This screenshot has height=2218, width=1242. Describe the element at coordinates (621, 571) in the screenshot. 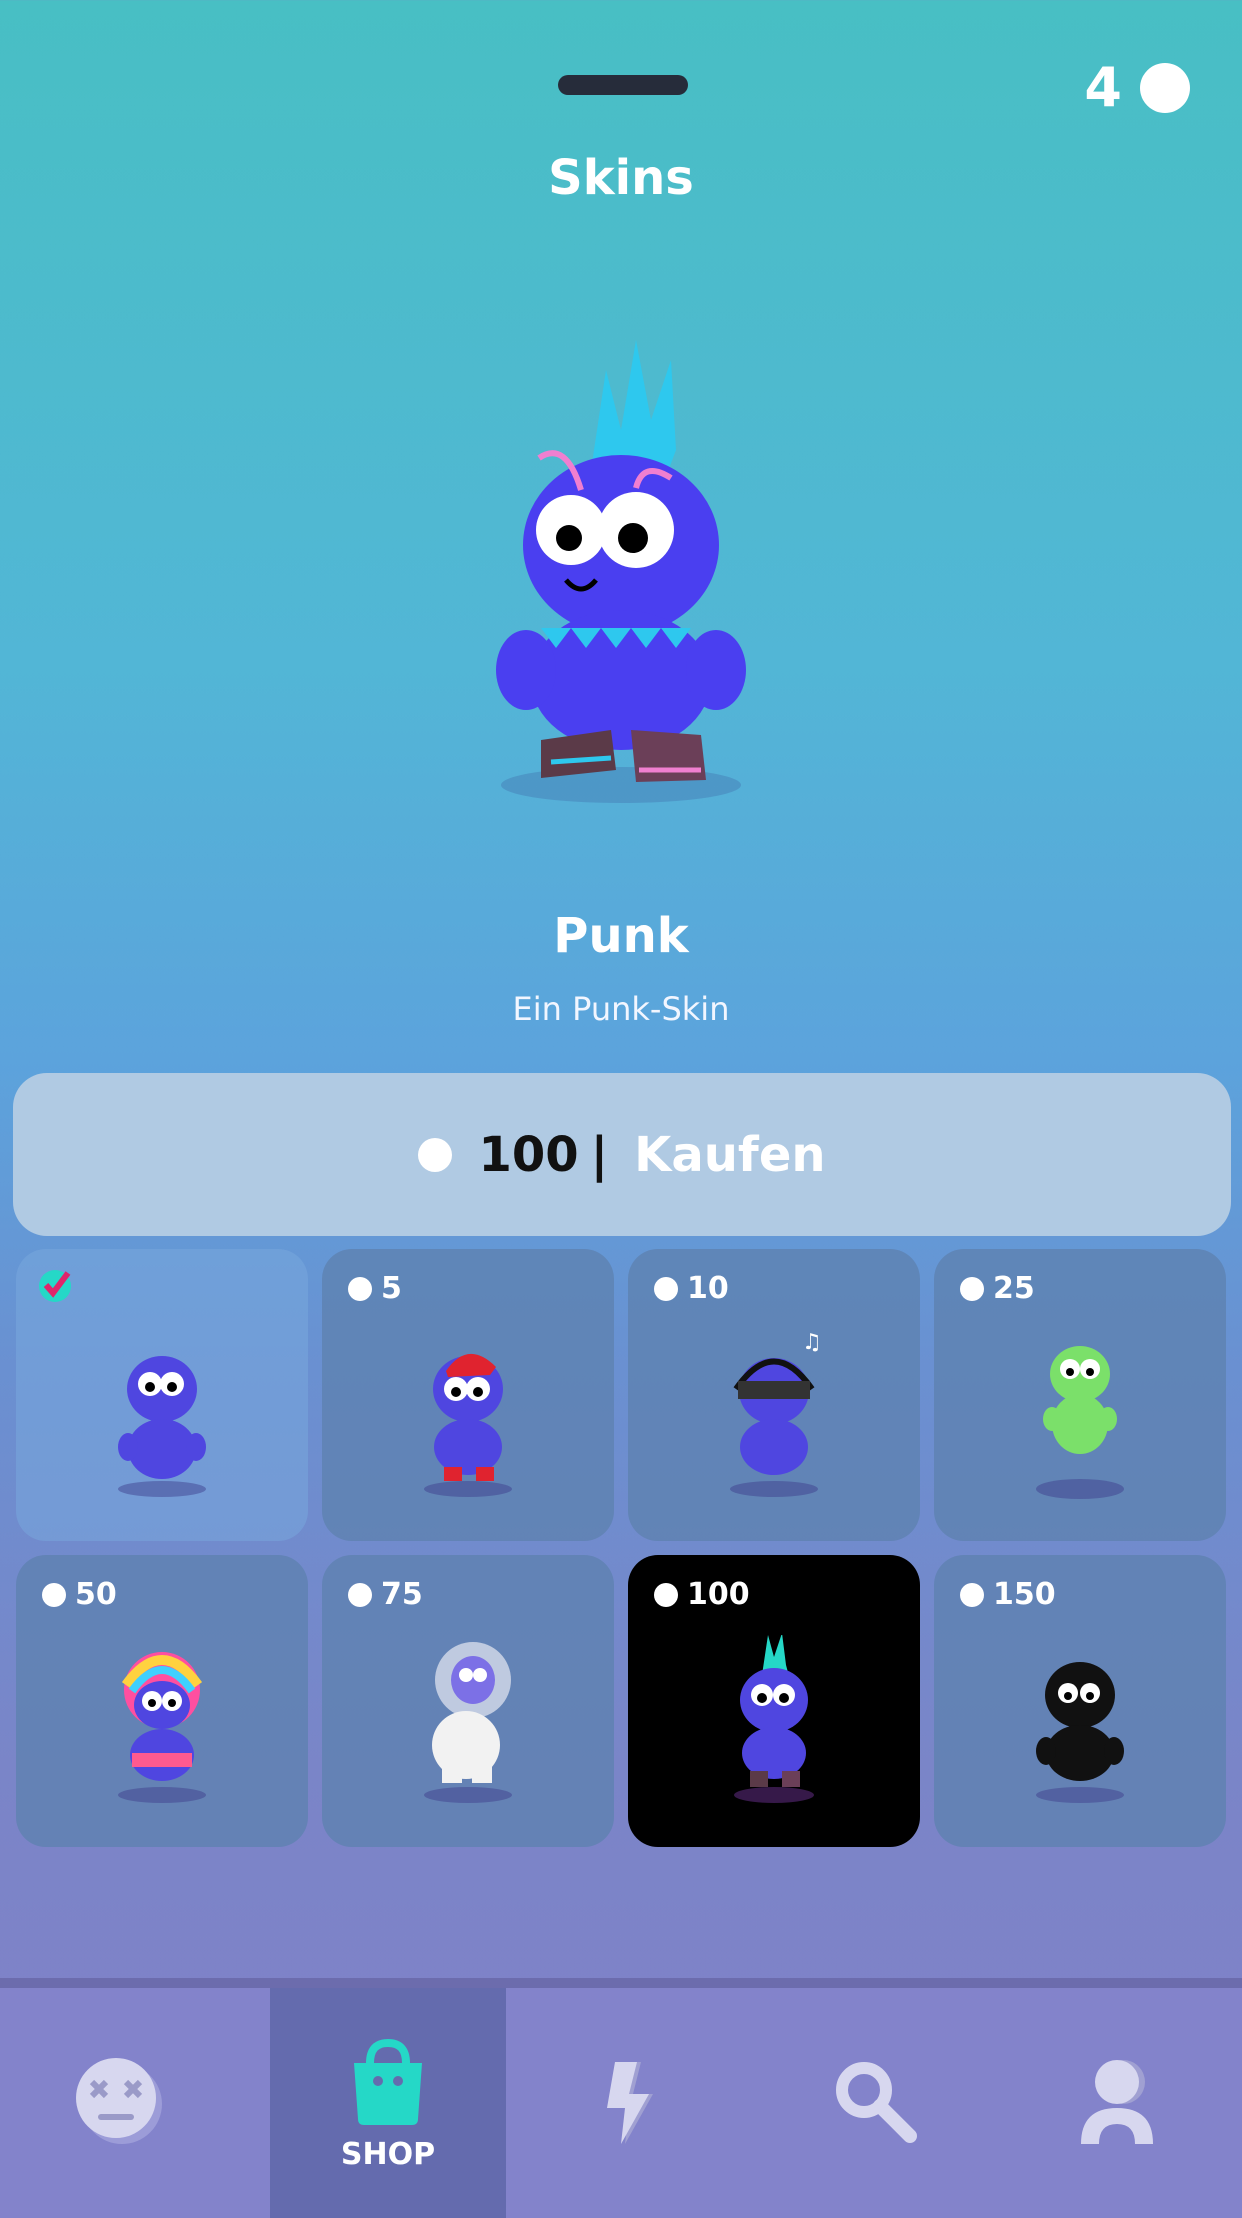

I see `featured-skin-preview` at that location.